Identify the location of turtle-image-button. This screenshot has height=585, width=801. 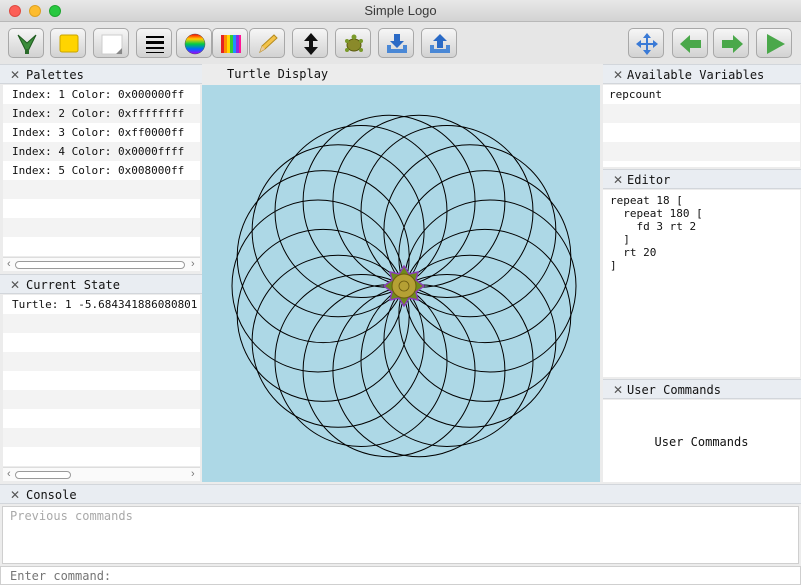
(353, 43).